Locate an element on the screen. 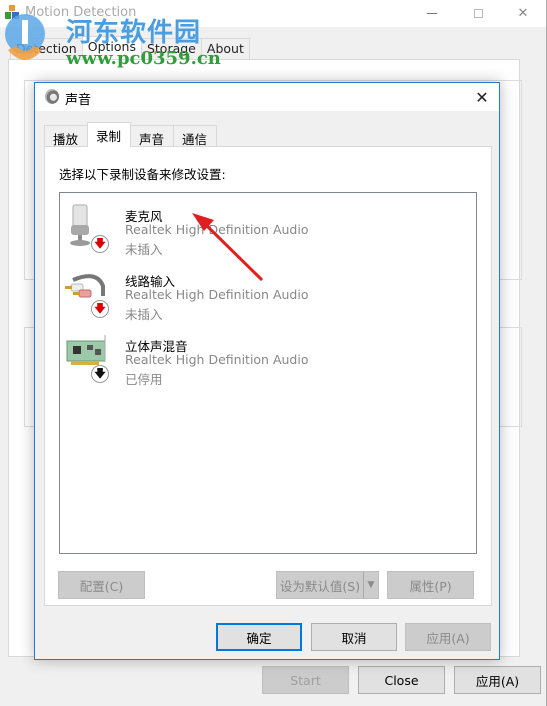 The image size is (547, 706). minimize-button is located at coordinates (432, 13).